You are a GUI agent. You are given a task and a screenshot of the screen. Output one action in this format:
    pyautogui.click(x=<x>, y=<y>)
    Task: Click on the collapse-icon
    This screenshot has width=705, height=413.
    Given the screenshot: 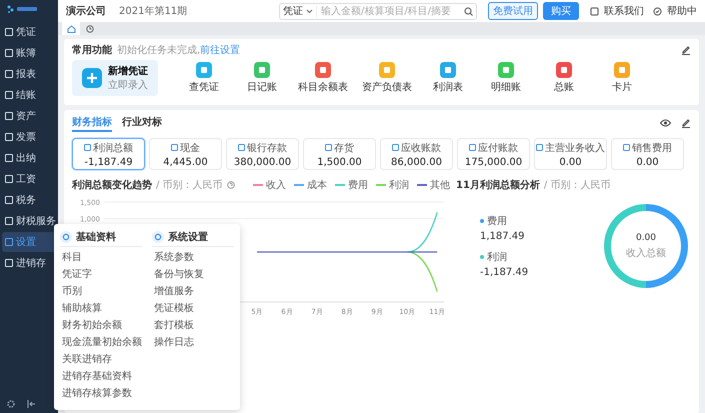 What is the action you would take?
    pyautogui.click(x=31, y=404)
    